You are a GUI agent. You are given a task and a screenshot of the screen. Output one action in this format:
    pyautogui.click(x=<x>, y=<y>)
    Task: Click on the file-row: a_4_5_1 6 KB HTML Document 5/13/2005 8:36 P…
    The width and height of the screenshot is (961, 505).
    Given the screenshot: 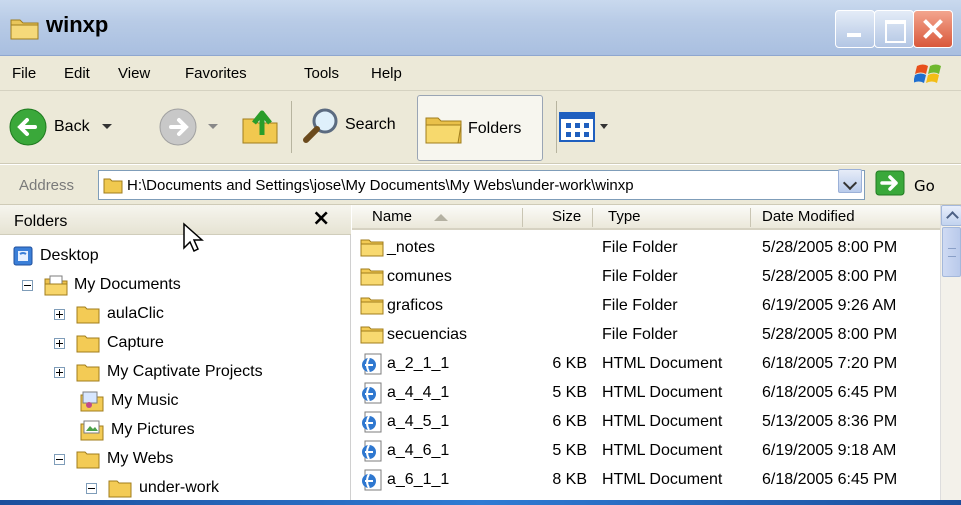 What is the action you would take?
    pyautogui.click(x=646, y=422)
    